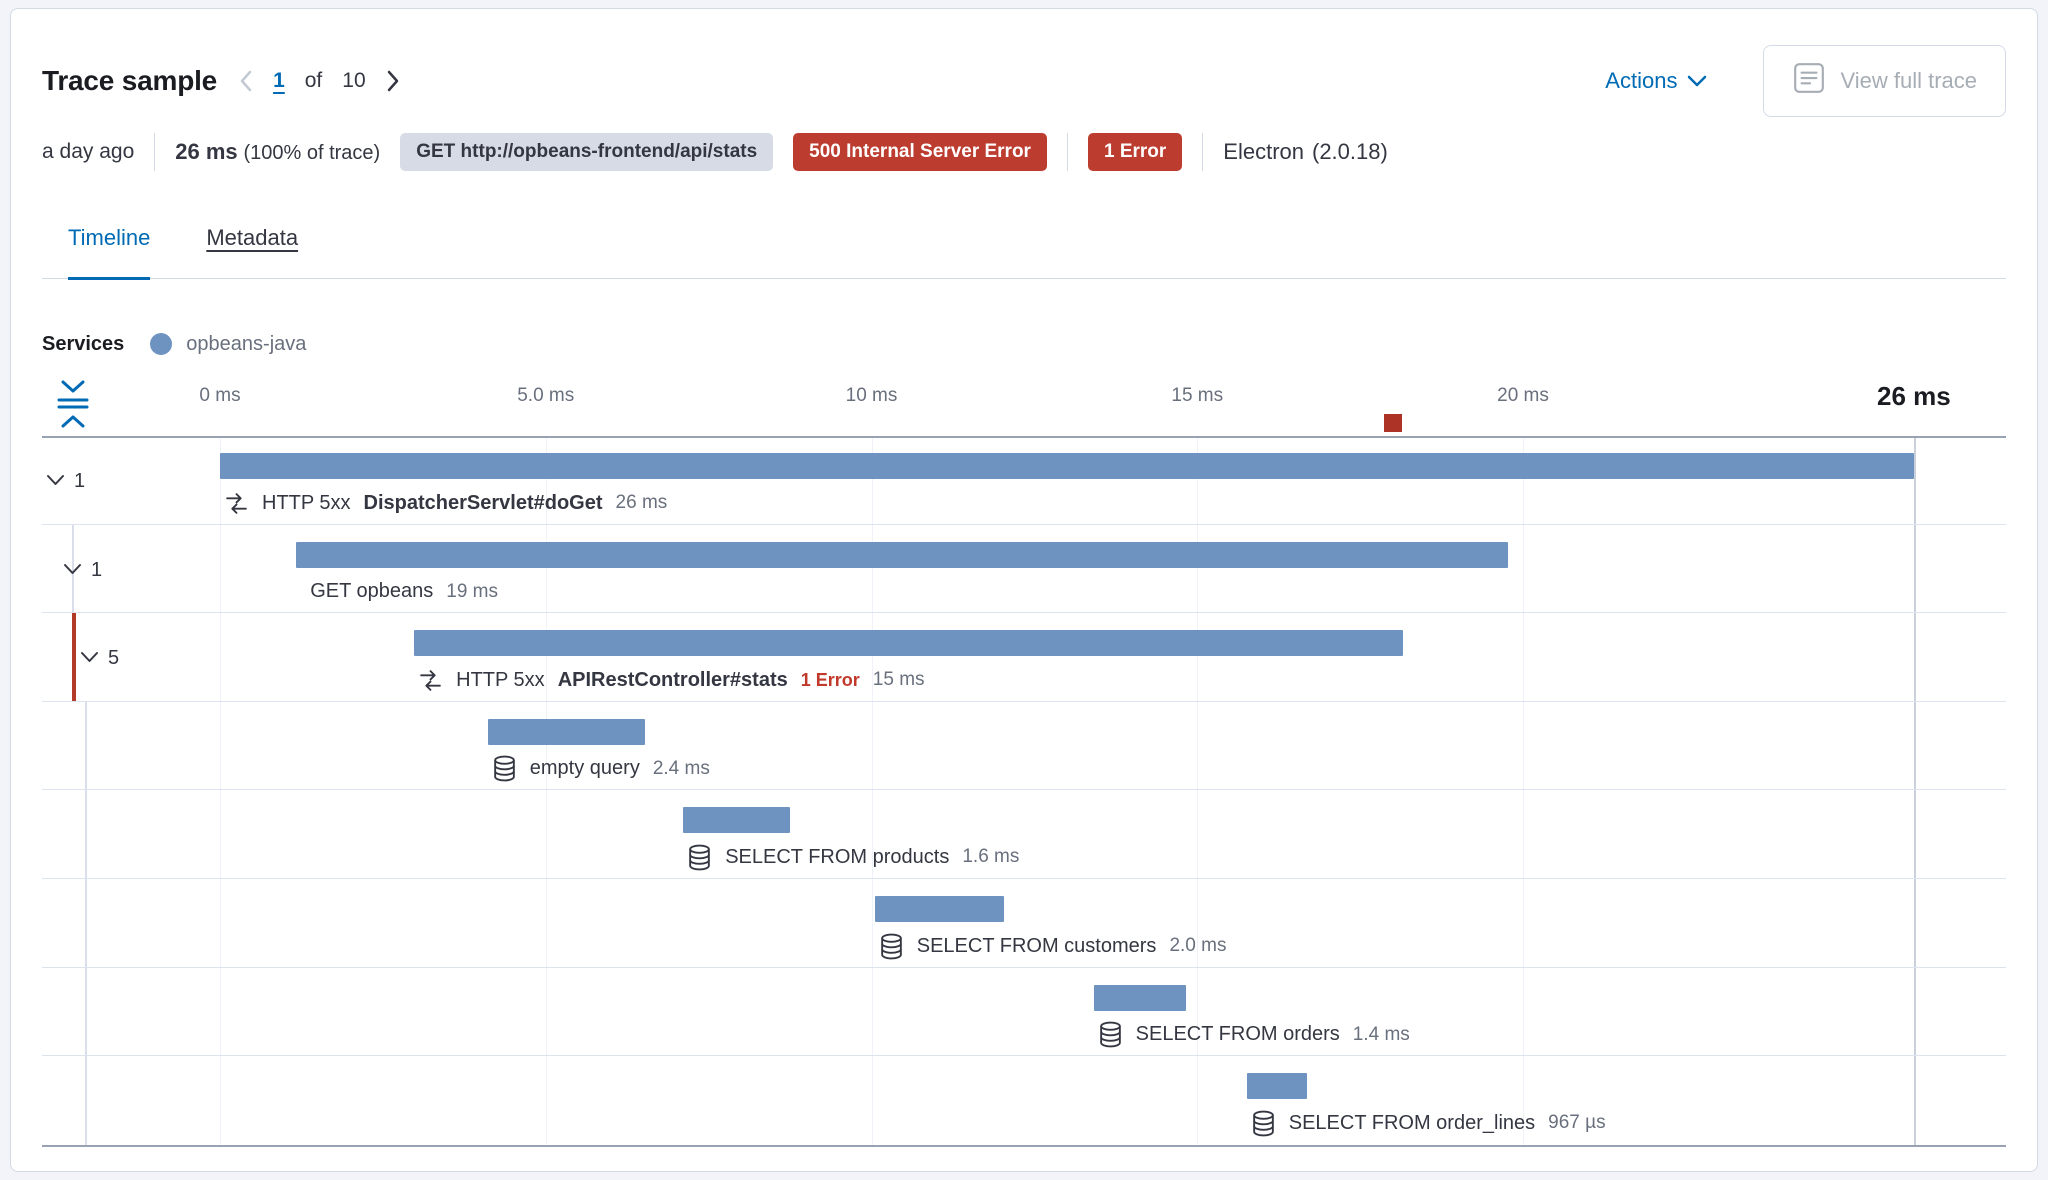 This screenshot has height=1180, width=2048. I want to click on waterfall-item-label: SELECT FROM customers 2.0 ms, so click(1053, 946).